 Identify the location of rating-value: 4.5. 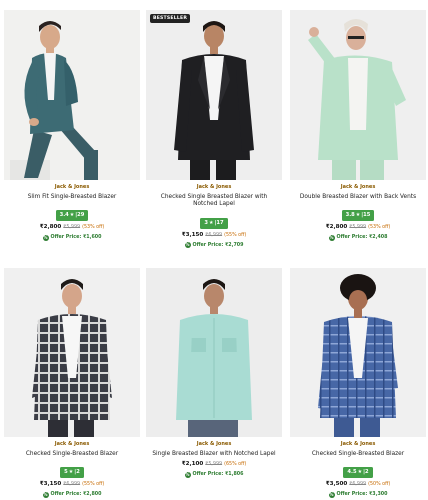
(352, 472).